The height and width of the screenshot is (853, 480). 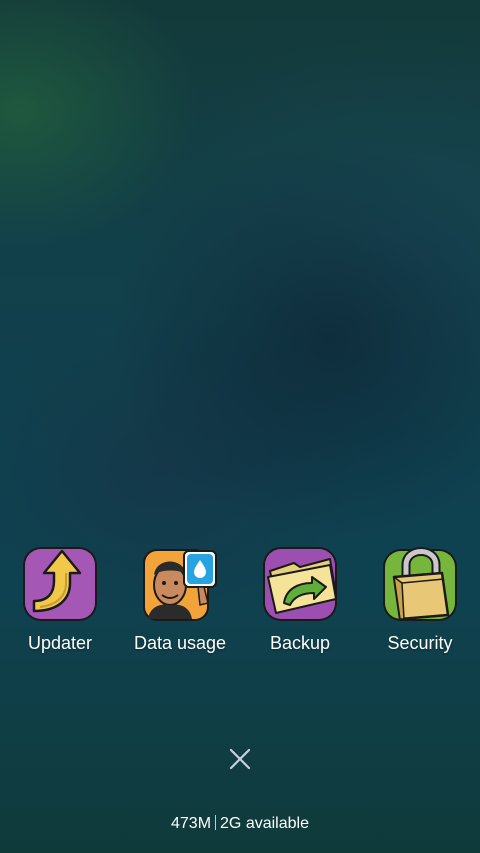 I want to click on app-label-data-usage: Data usage, so click(x=180, y=643).